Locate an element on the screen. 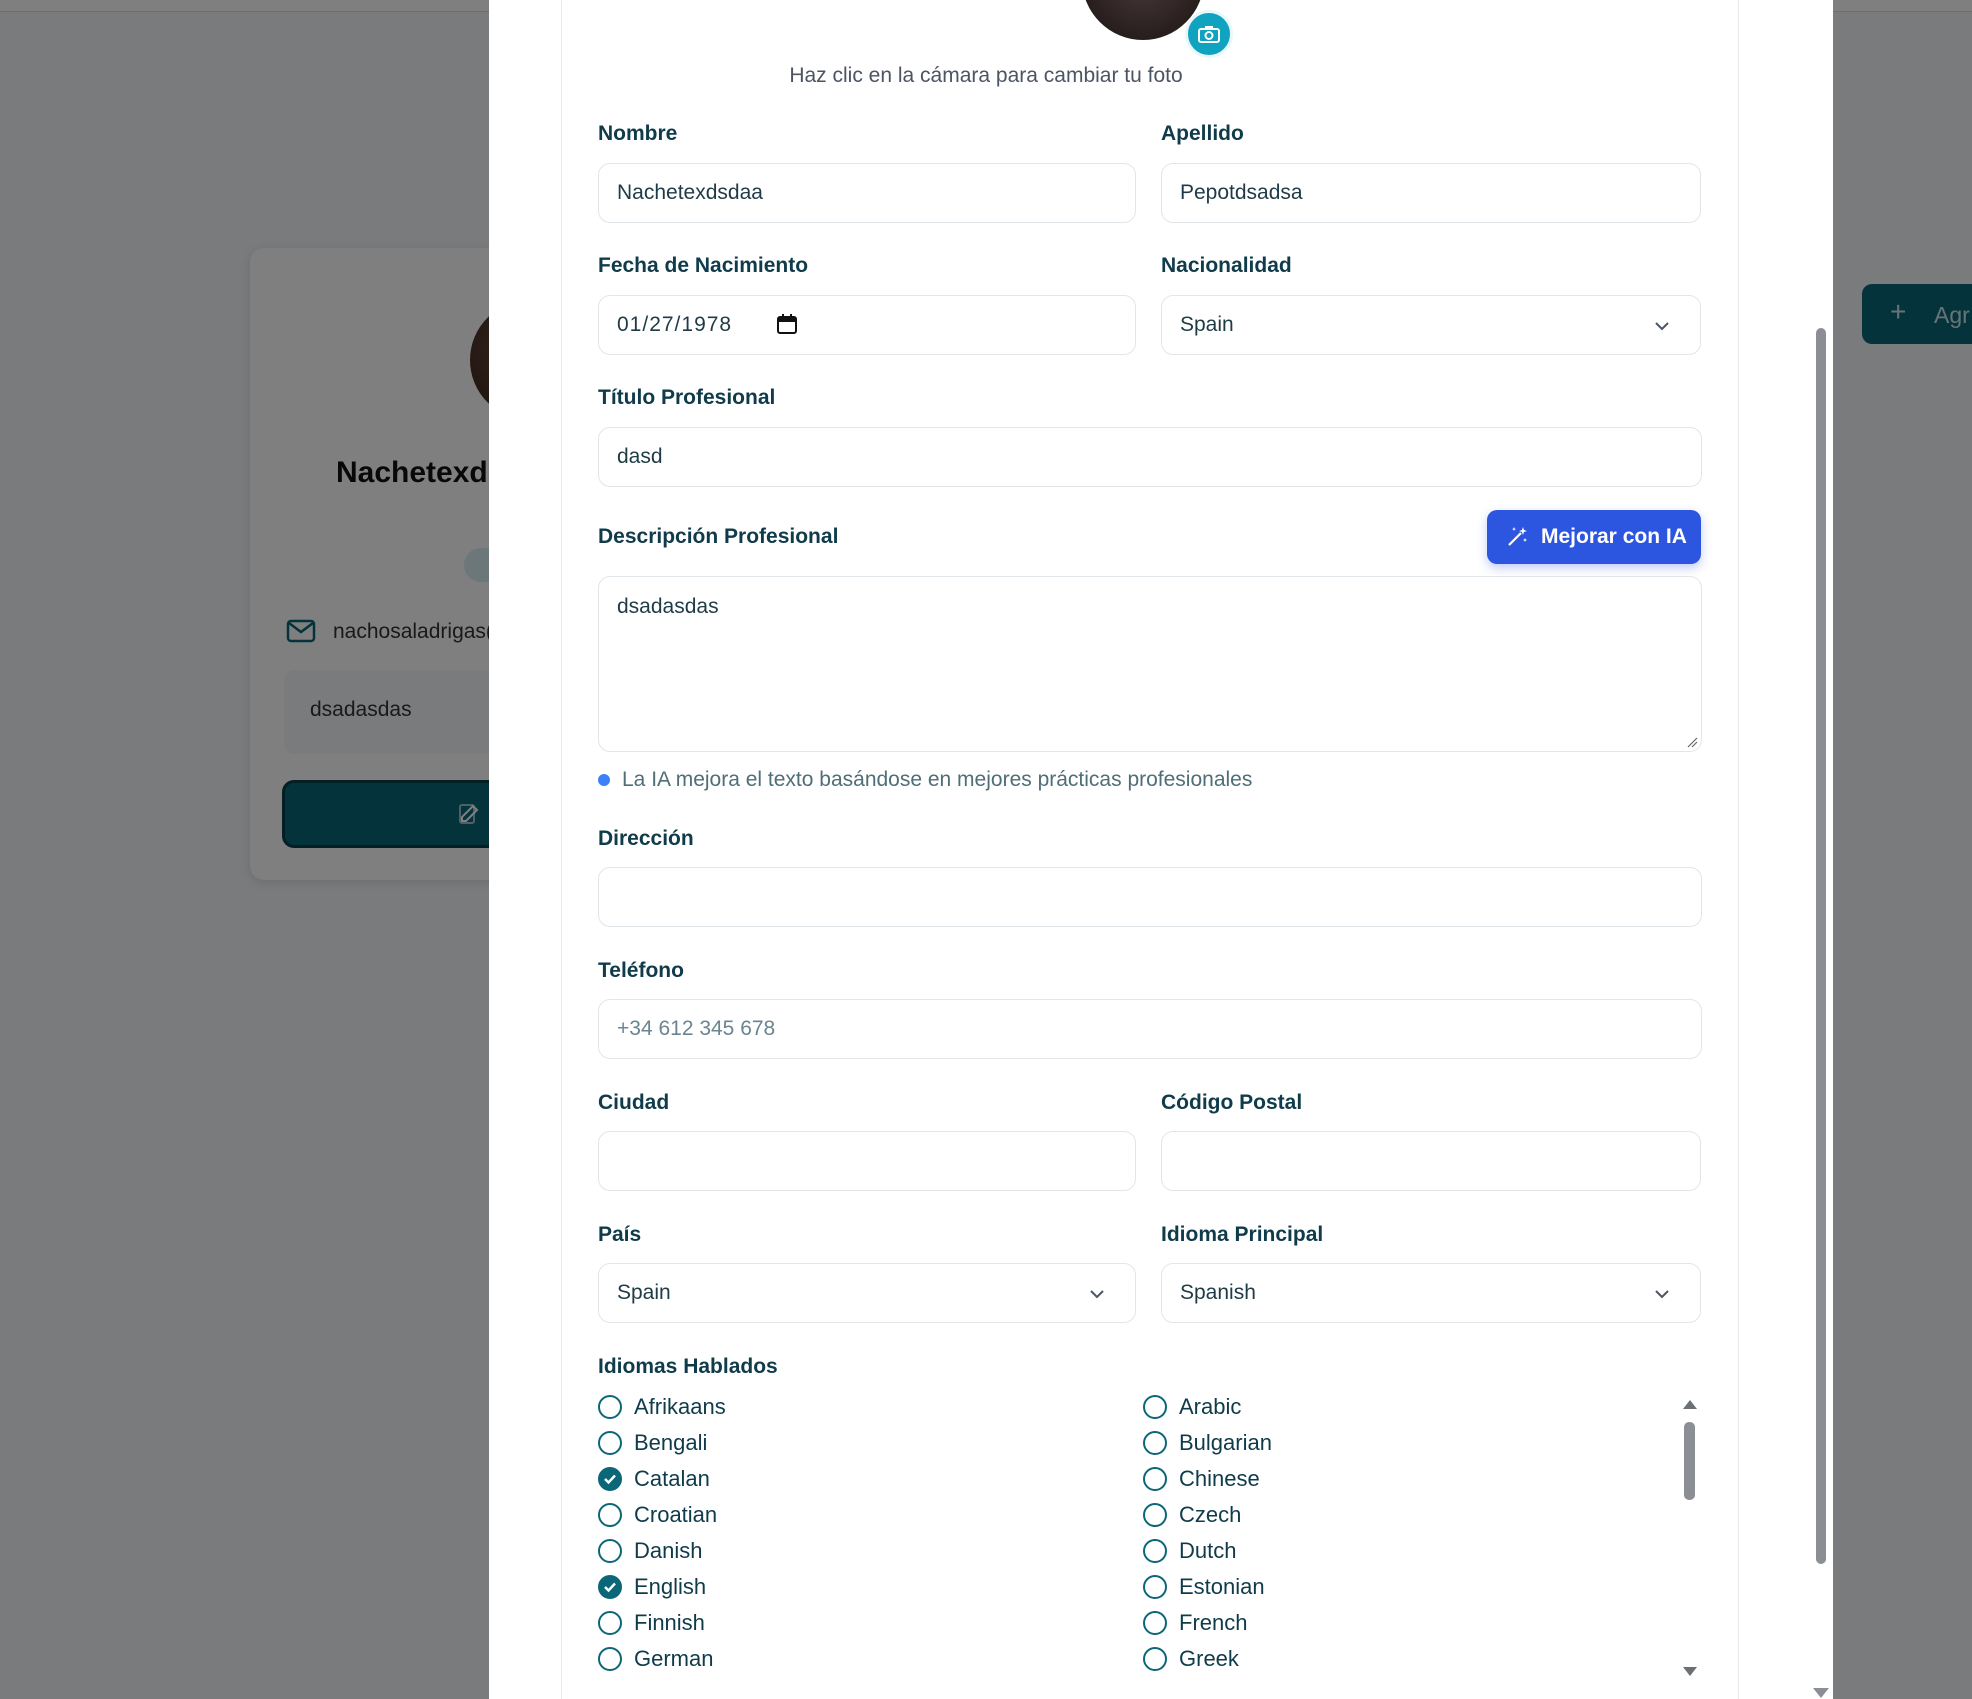  language-option-afrikaans: Afrikaans is located at coordinates (662, 1407).